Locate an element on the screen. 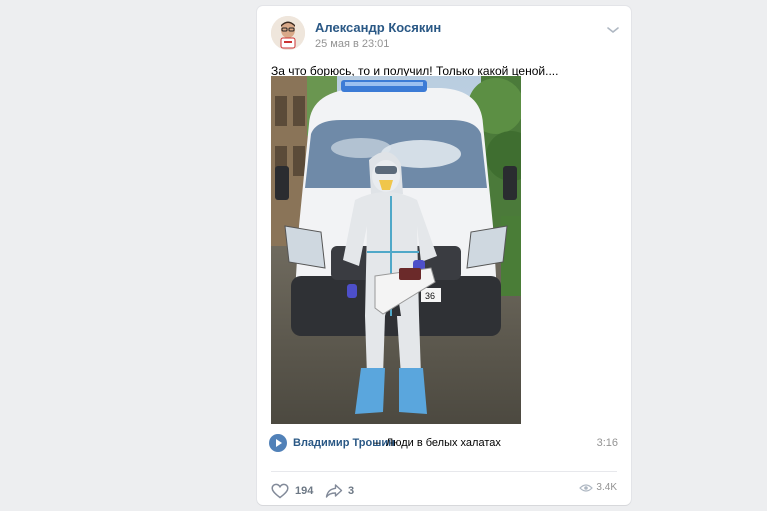 The width and height of the screenshot is (767, 511). share-icon is located at coordinates (334, 491).